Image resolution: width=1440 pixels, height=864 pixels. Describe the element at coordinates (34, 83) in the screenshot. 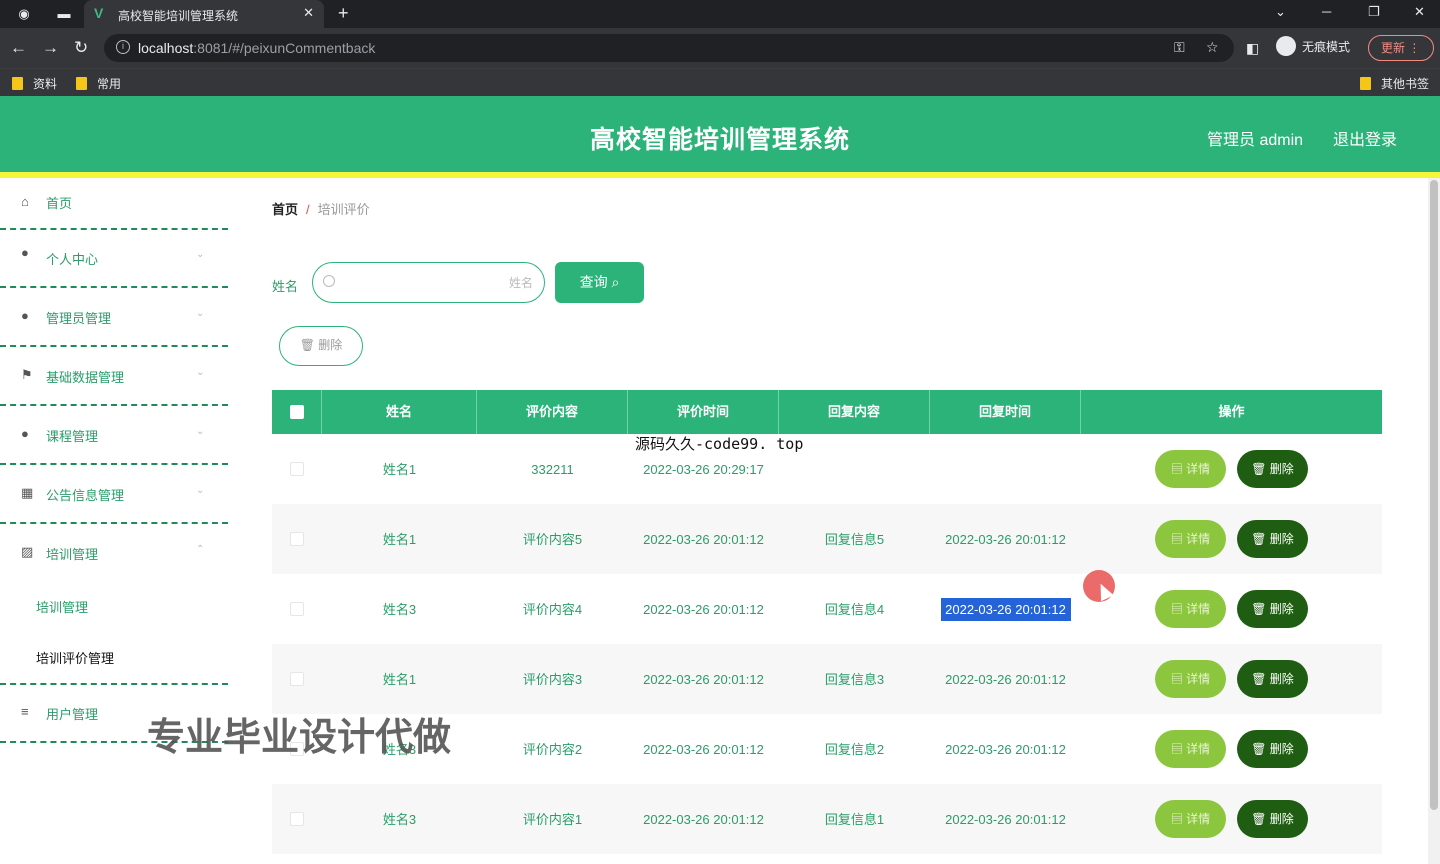

I see `bookmark-folder-1: 资料` at that location.